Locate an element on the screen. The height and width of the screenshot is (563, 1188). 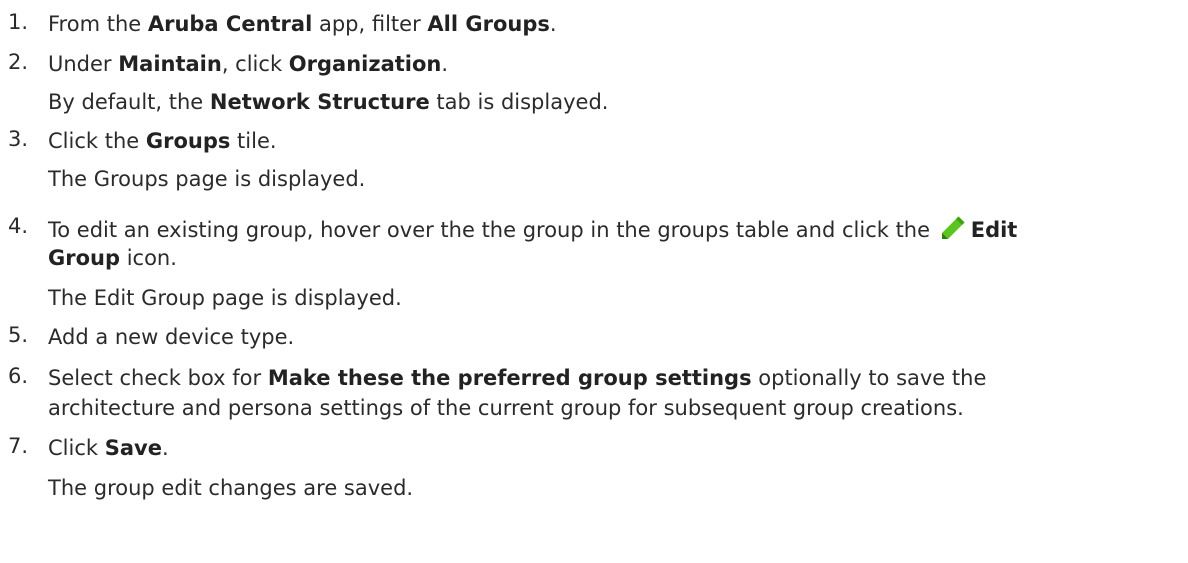
text: icon. is located at coordinates (148, 258).